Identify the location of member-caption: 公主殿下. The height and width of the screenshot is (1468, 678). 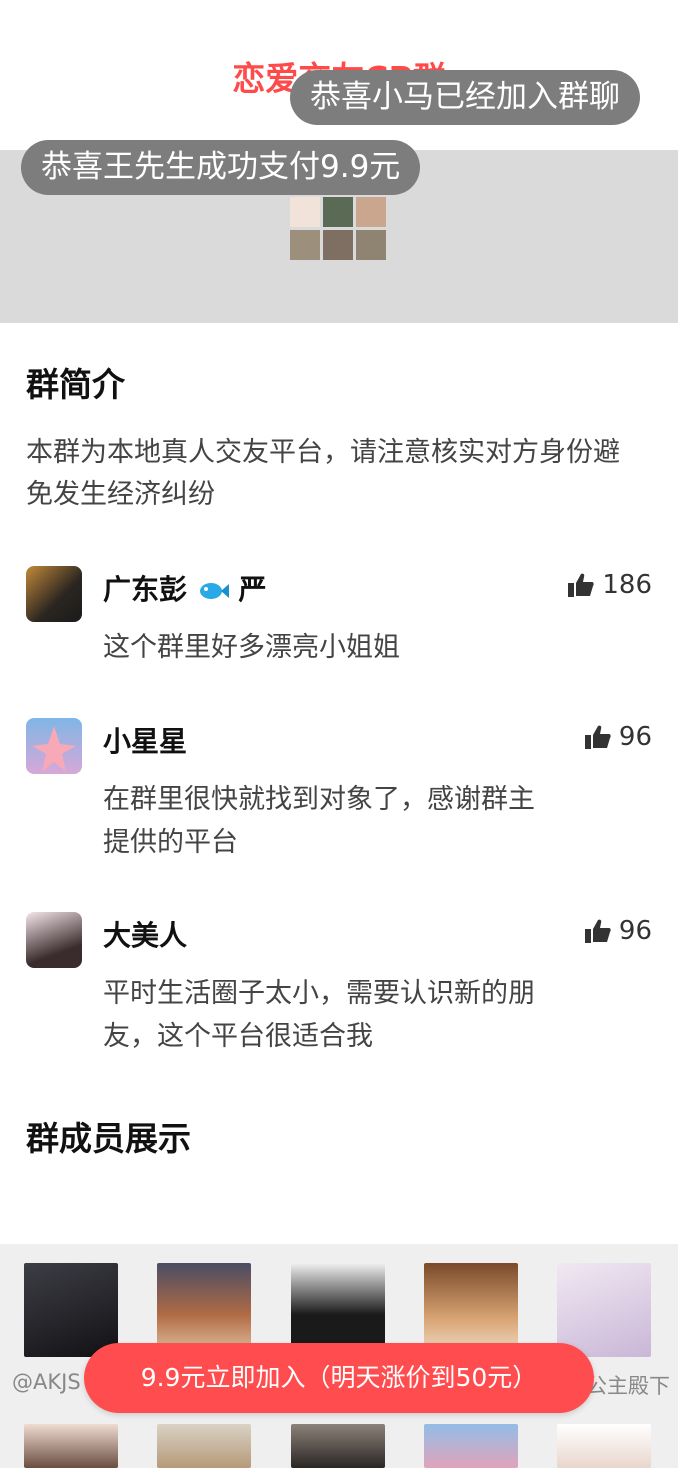
(628, 1386).